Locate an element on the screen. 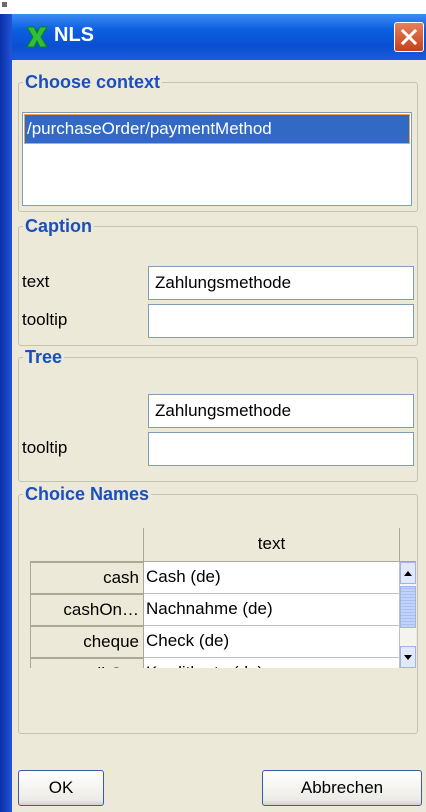  choose-context-legend: Choose context is located at coordinates (93, 82).